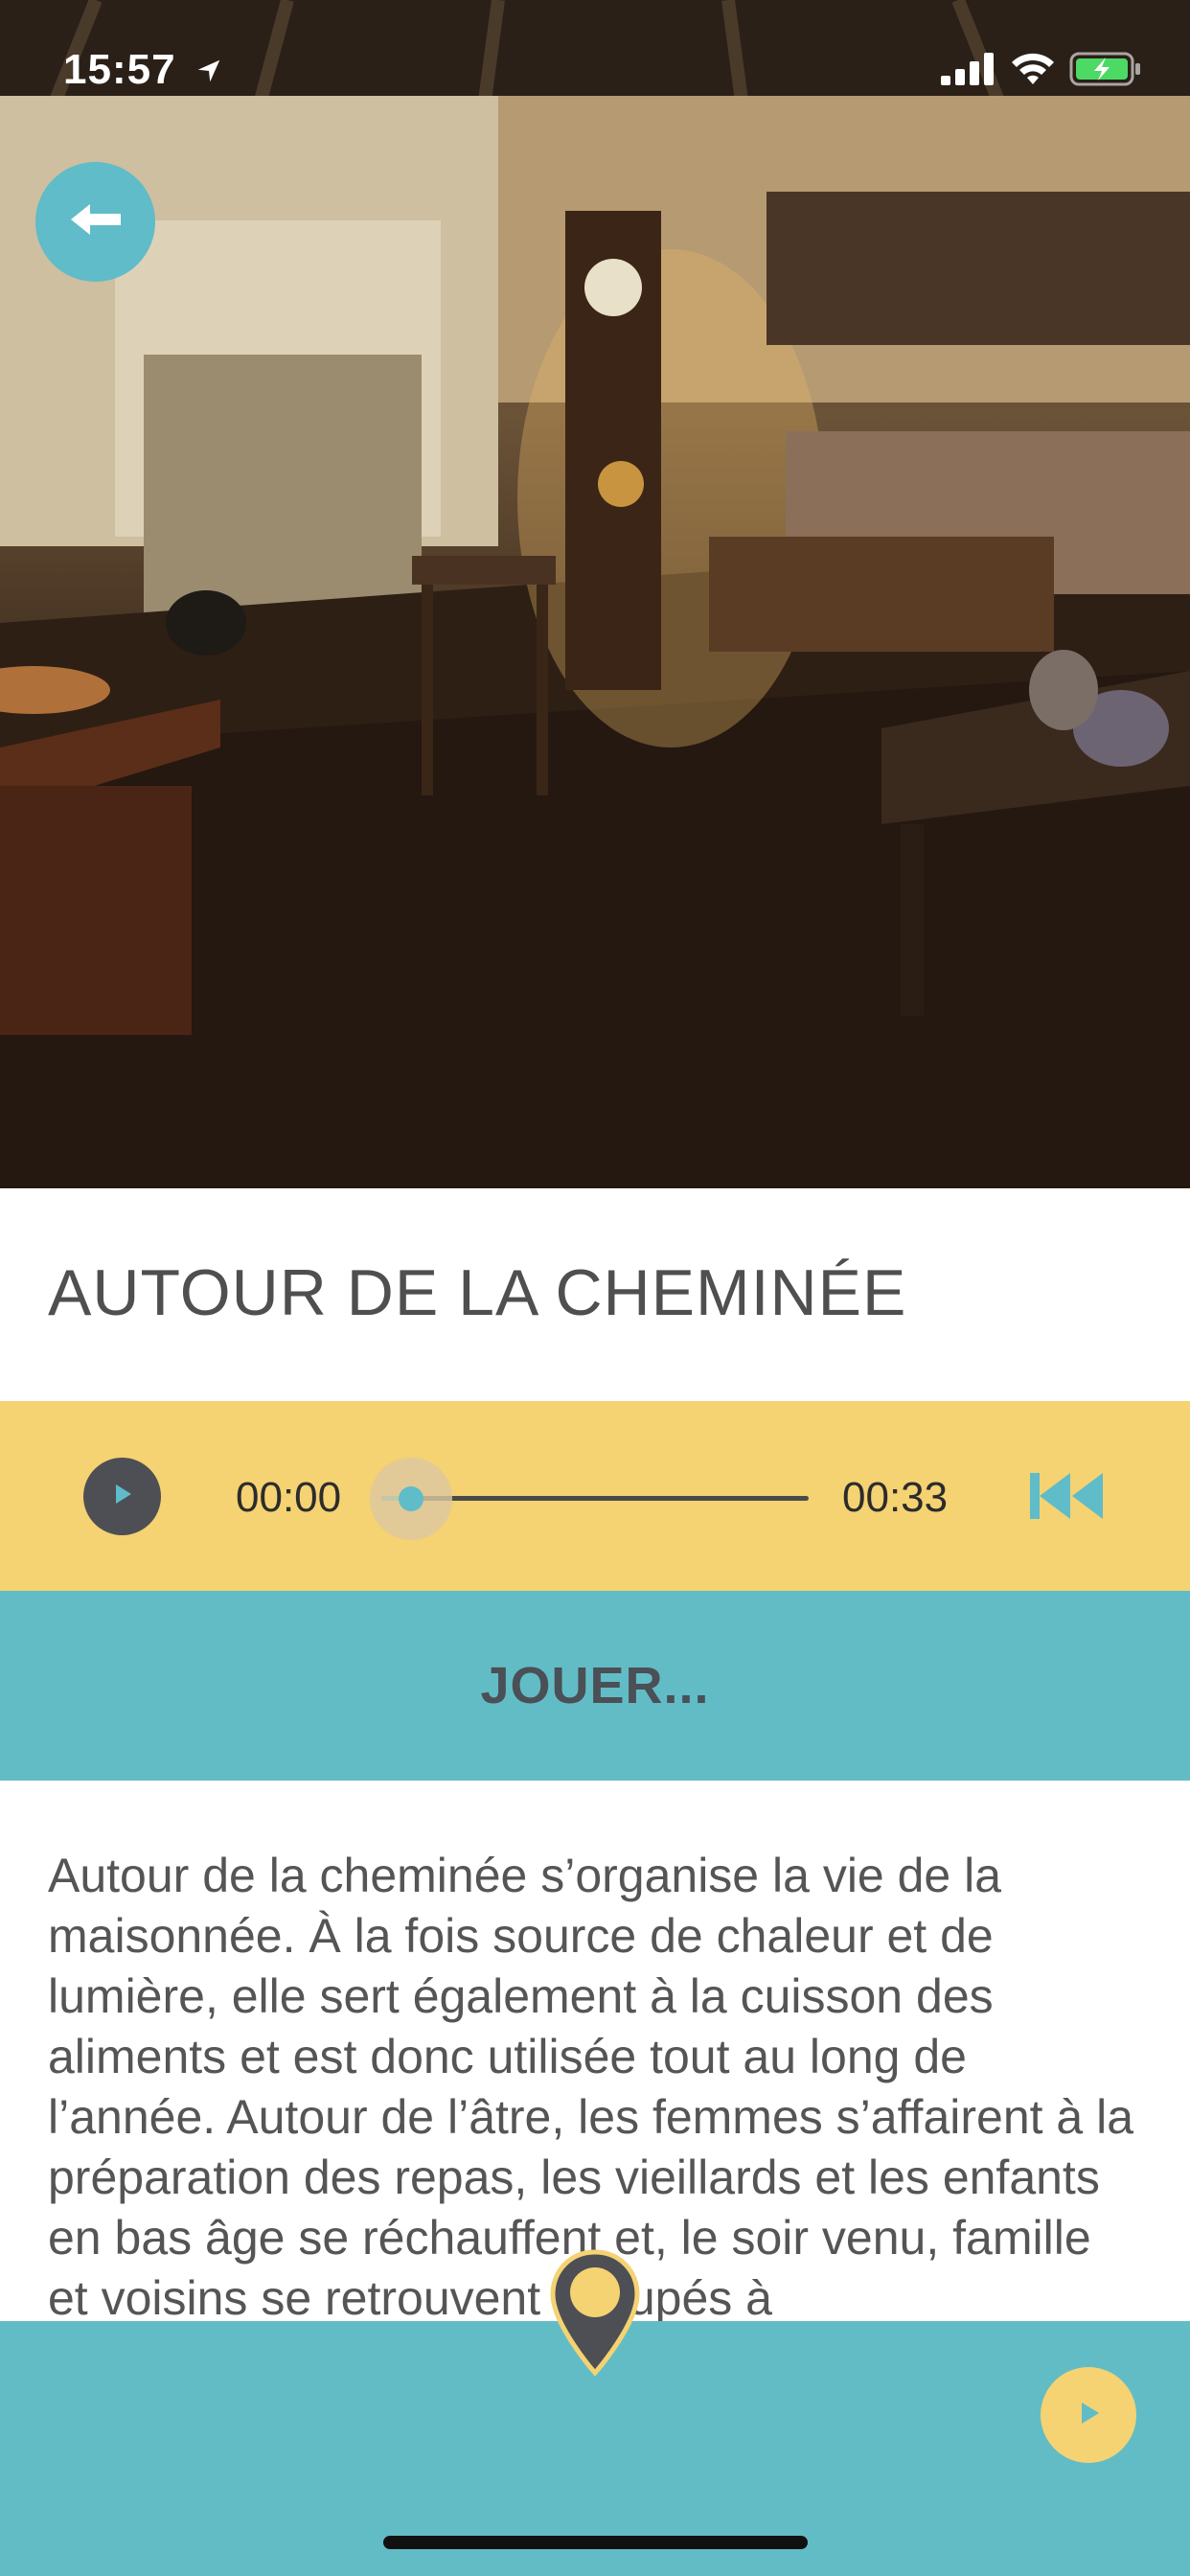 This screenshot has width=1190, height=2576. Describe the element at coordinates (896, 1497) in the screenshot. I see `total-time: 00:33` at that location.